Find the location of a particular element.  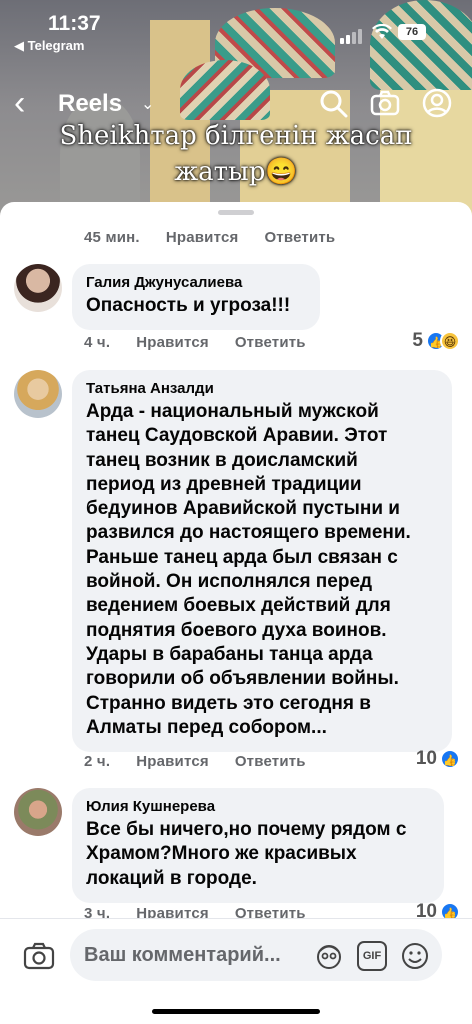

cellular-signal-icon is located at coordinates (352, 35).